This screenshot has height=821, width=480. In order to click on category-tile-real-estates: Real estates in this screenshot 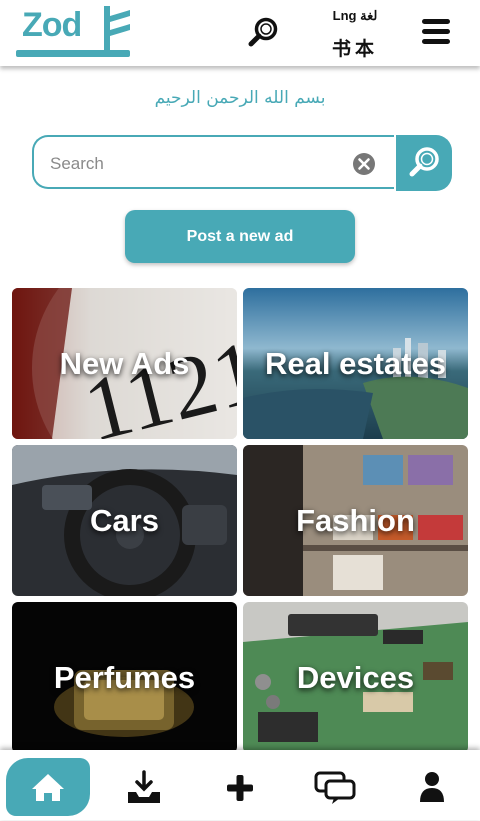, I will do `click(355, 363)`.